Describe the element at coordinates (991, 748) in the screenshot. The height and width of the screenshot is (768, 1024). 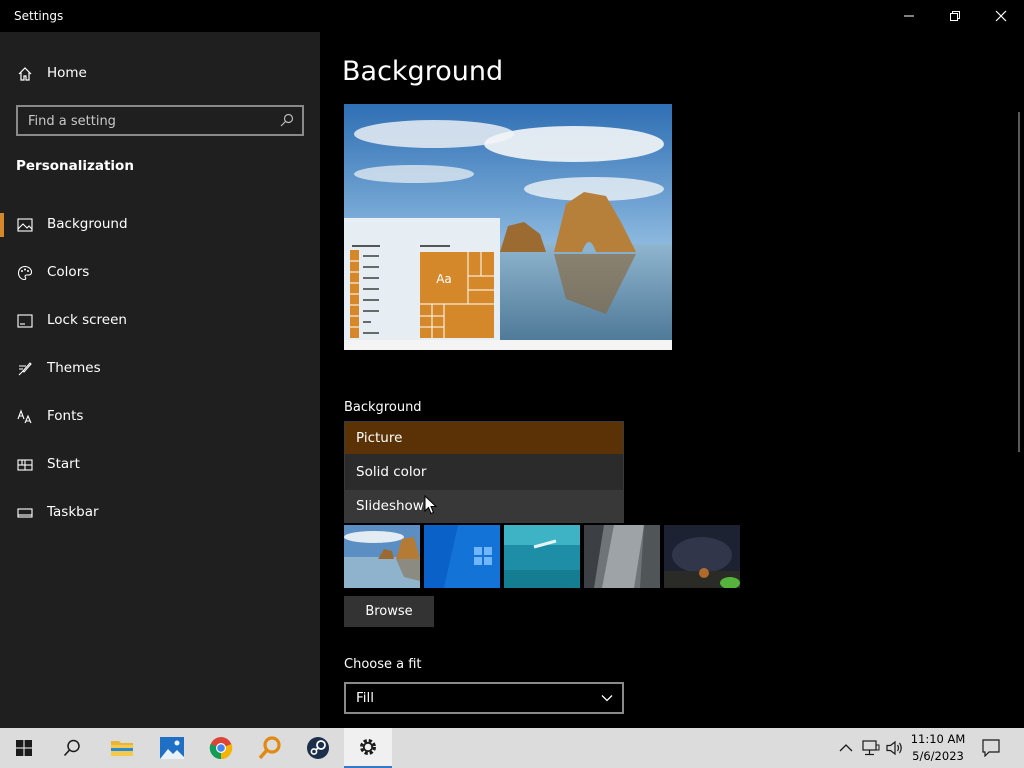
I see `notification-center-icon` at that location.